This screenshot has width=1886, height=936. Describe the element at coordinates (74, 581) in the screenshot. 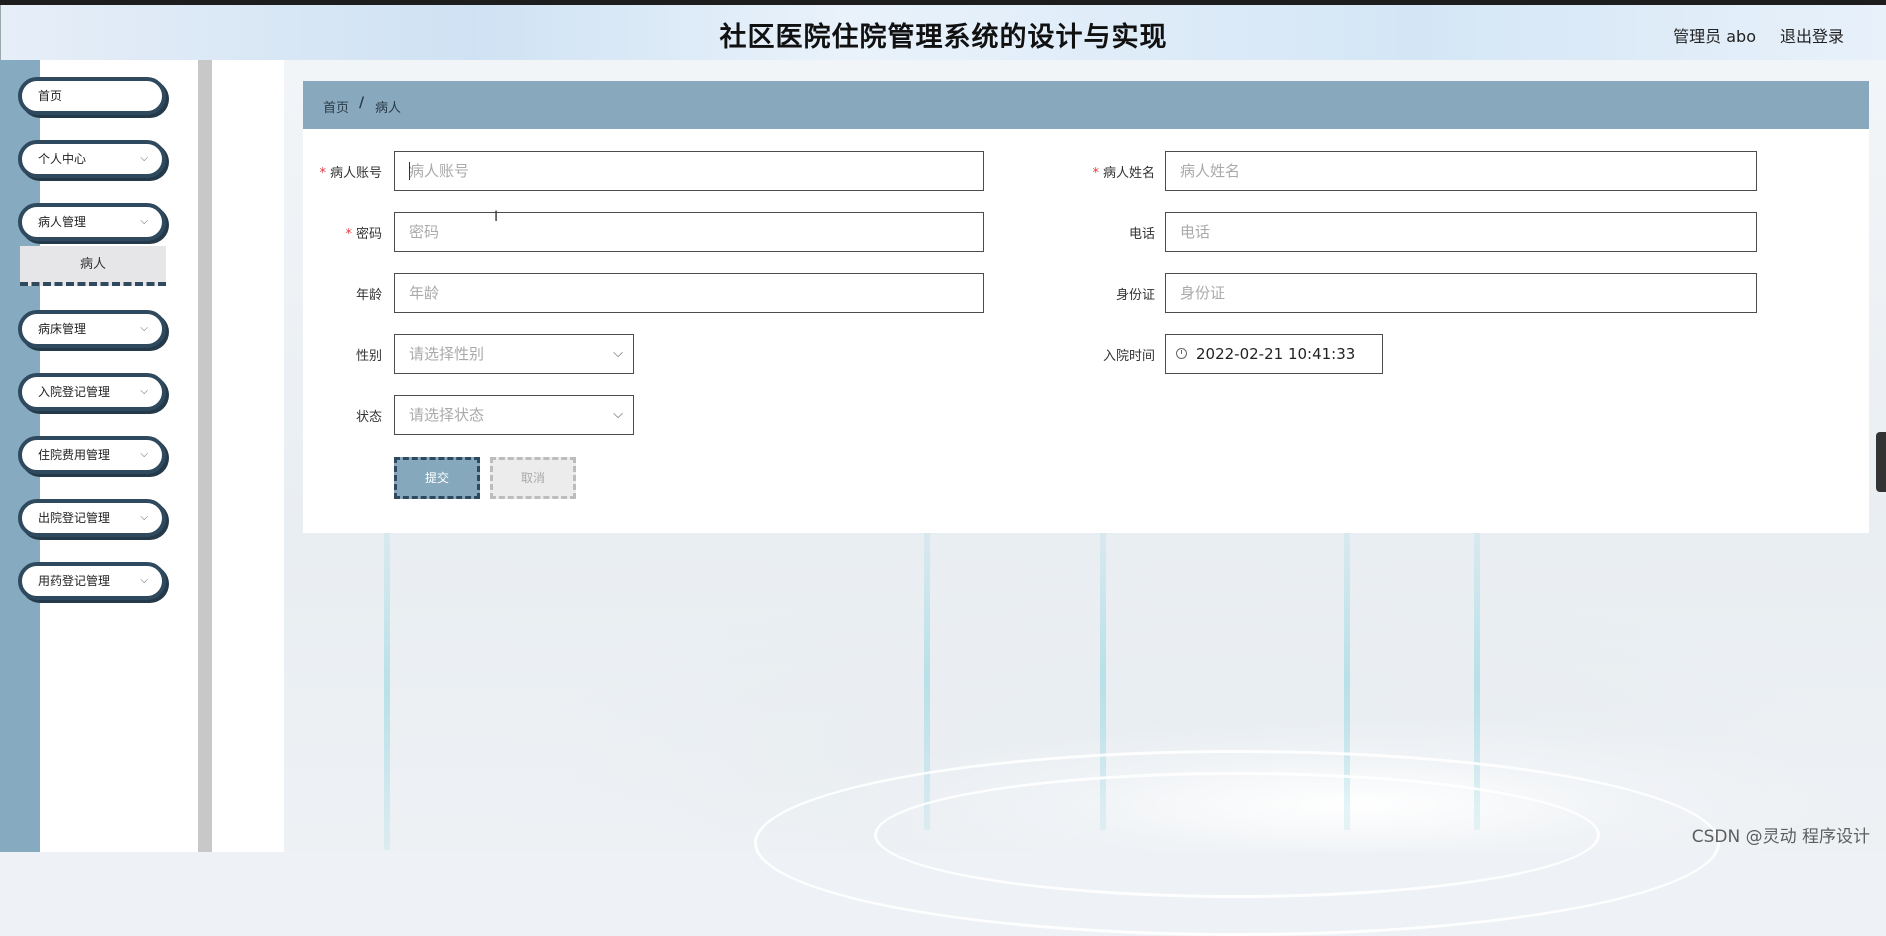

I see `sidebar-item-label: 用药登记管理` at that location.